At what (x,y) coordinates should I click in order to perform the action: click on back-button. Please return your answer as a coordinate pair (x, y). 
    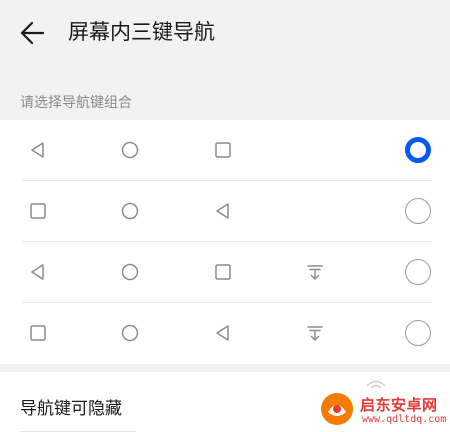
    Looking at the image, I should click on (32, 33).